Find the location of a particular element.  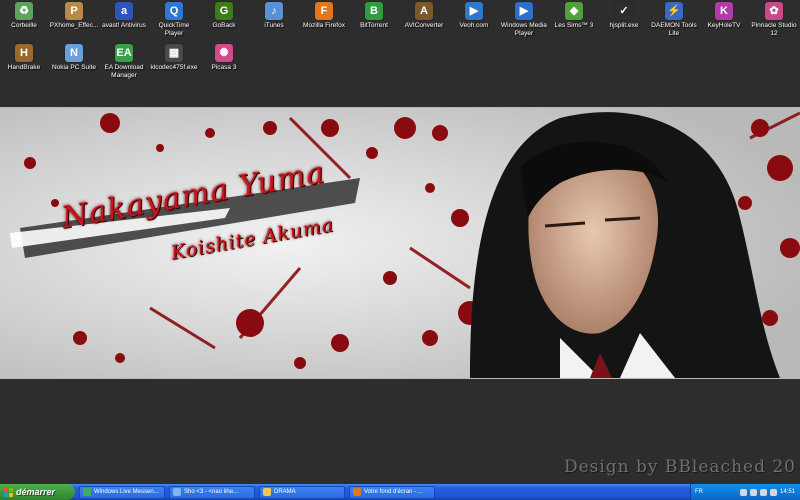

itunes-icon: ♪ is located at coordinates (274, 11).